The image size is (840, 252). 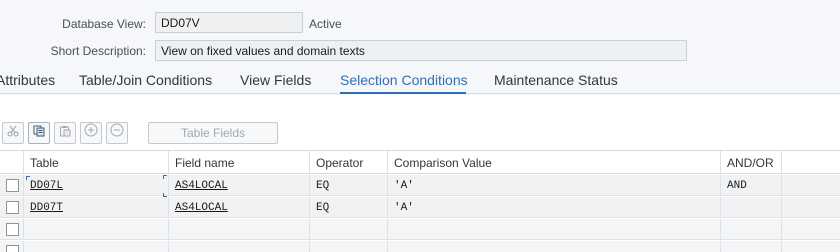 I want to click on cell-table: DD07T, so click(x=96, y=207).